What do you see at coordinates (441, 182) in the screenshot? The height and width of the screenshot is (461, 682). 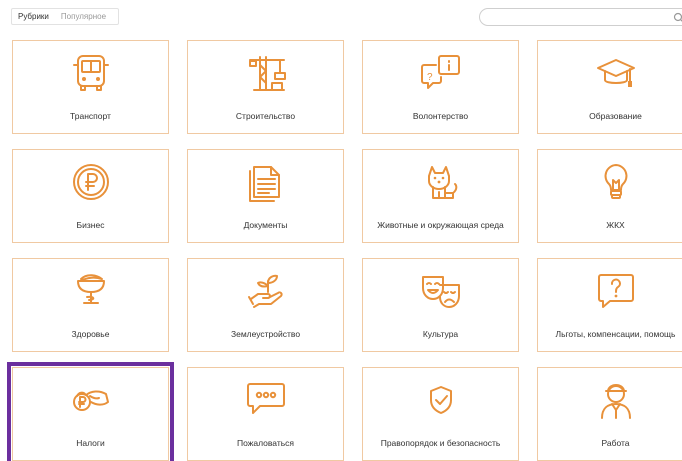 I see `dog-icon` at bounding box center [441, 182].